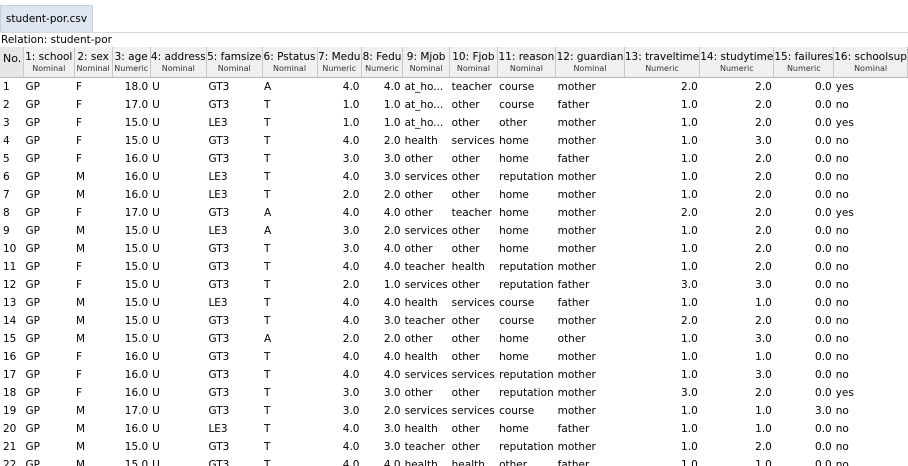 The width and height of the screenshot is (908, 466). What do you see at coordinates (131, 62) in the screenshot?
I see `column-header: 3: age Numeric` at bounding box center [131, 62].